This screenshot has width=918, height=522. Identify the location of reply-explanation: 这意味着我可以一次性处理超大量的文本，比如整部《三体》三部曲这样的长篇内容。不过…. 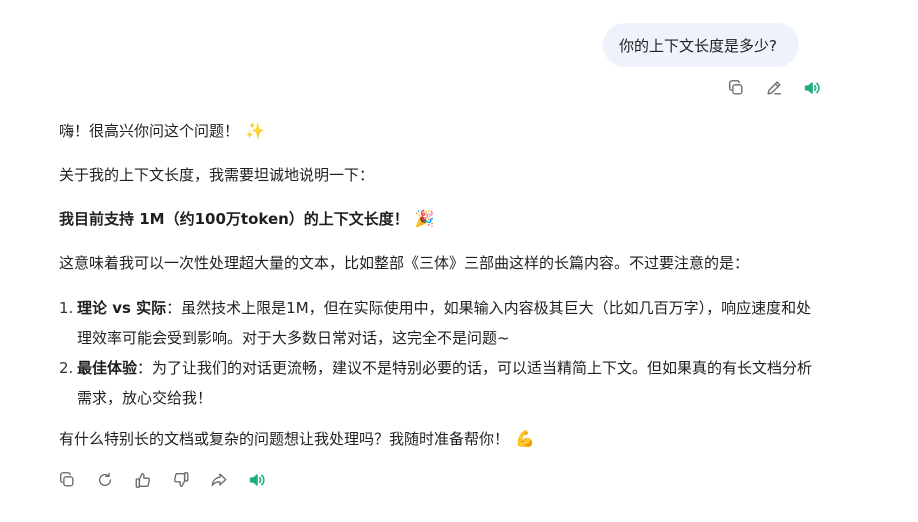
(404, 263).